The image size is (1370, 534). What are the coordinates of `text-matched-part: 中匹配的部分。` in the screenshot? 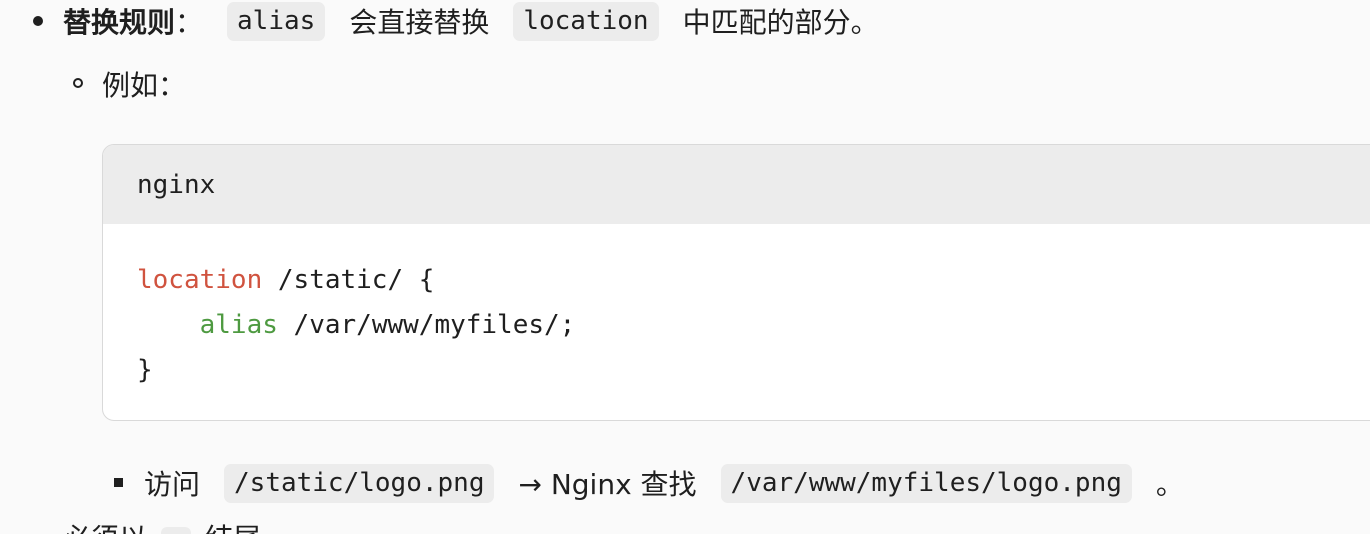 It's located at (780, 22).